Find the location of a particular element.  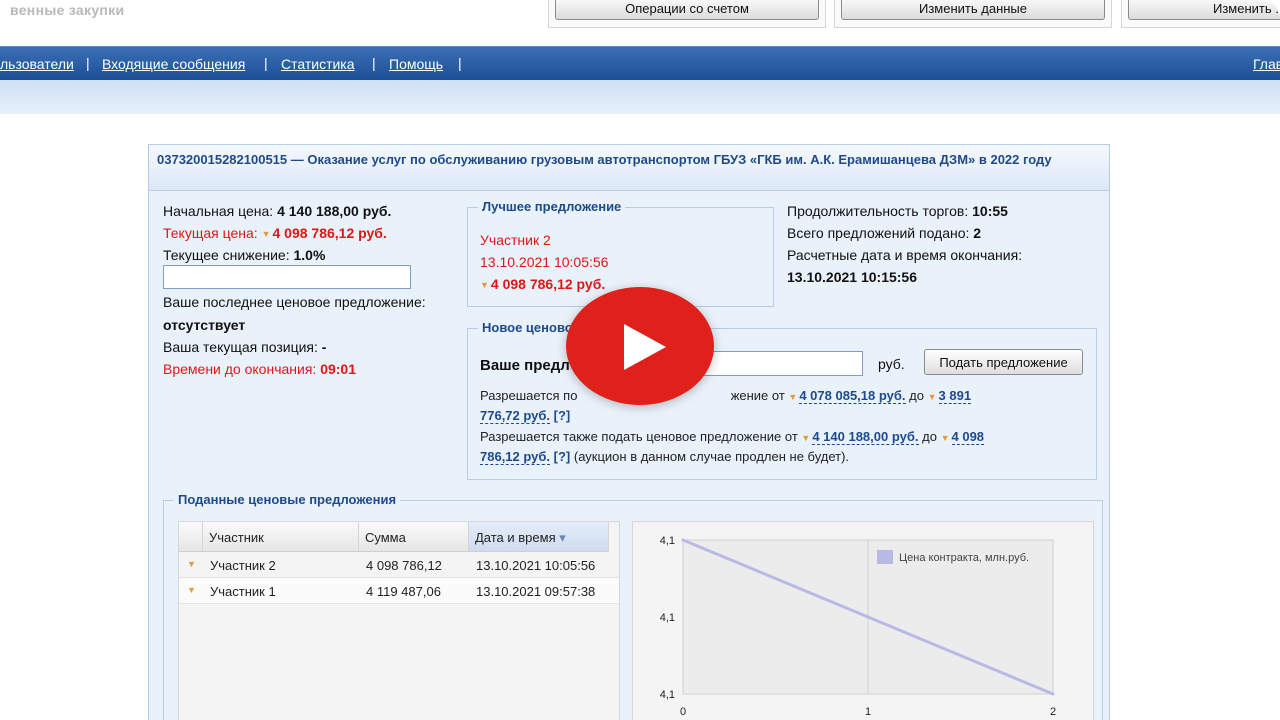

cell-participant: Участник 1 is located at coordinates (243, 591).